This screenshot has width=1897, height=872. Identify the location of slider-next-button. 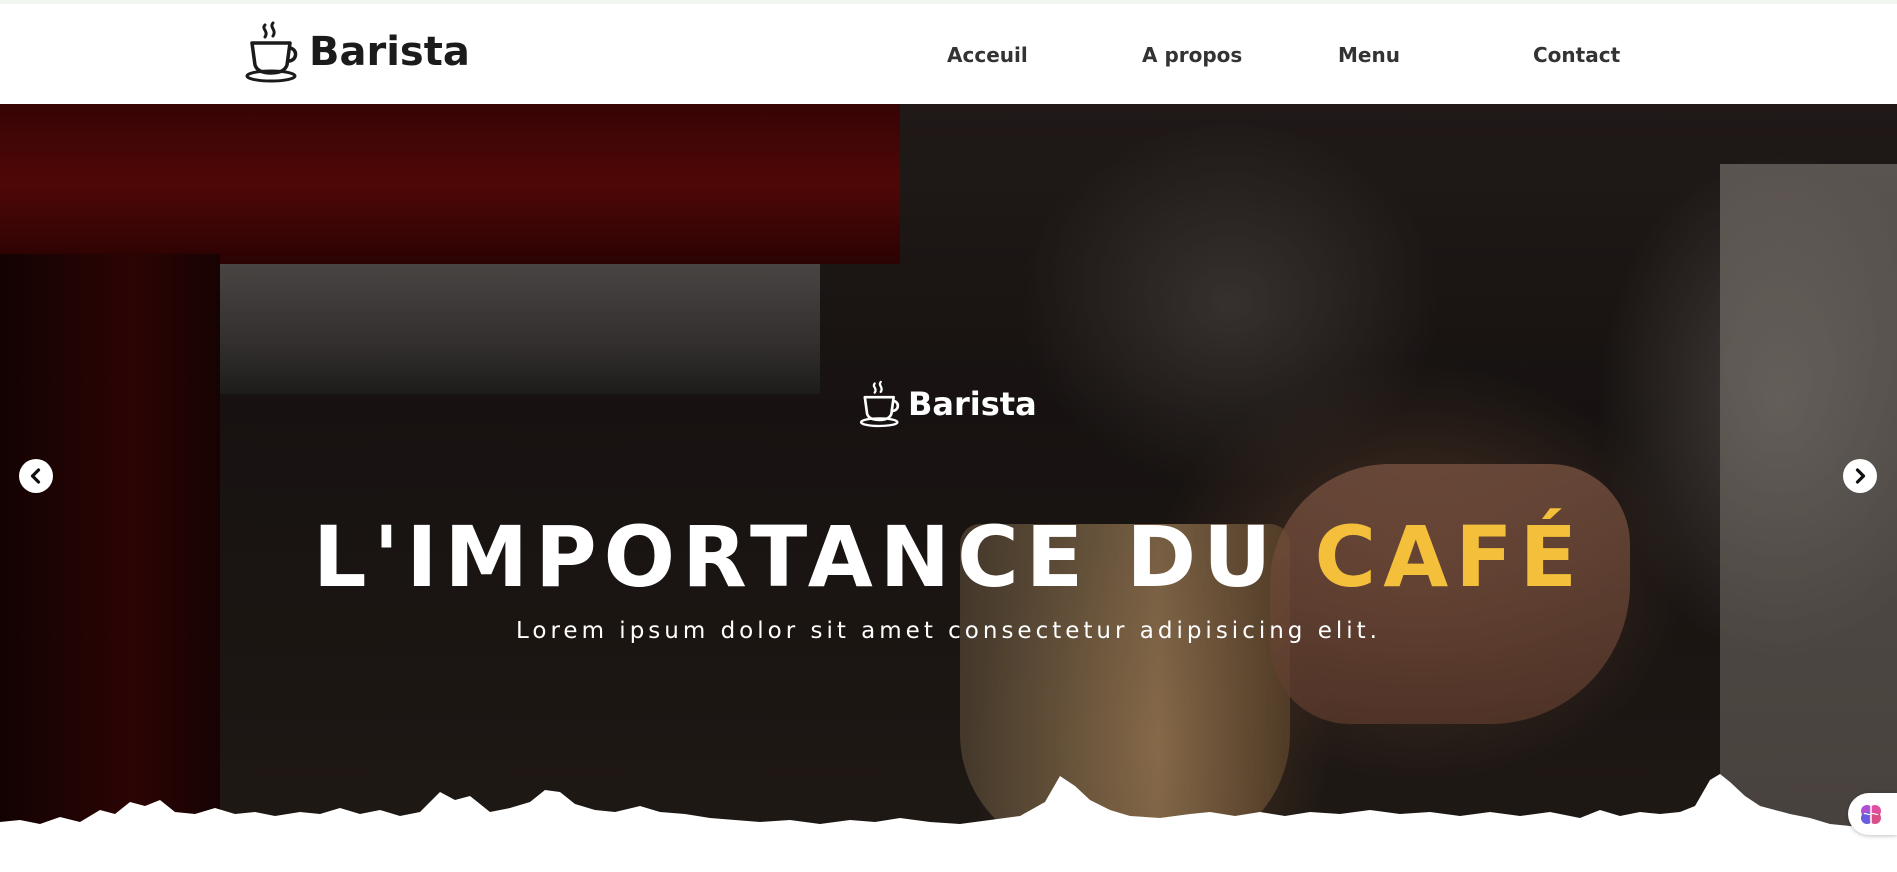
(1860, 476).